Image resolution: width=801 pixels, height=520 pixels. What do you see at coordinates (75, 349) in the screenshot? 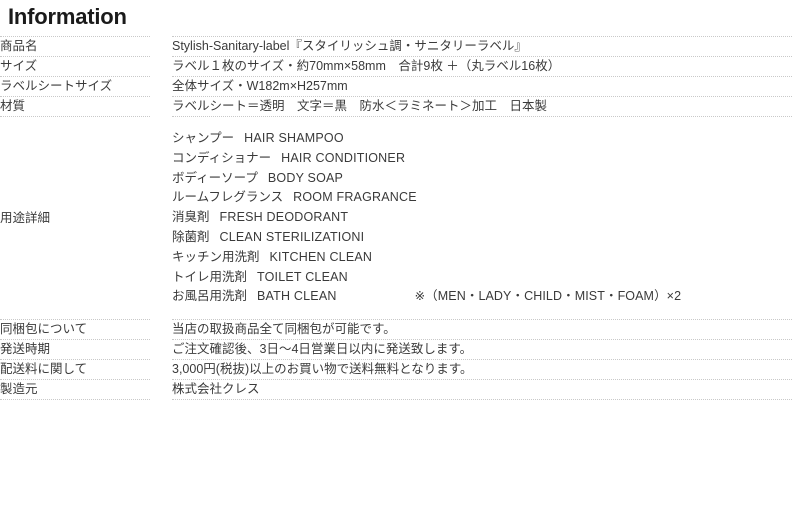
I see `row-label: 発送時期` at bounding box center [75, 349].